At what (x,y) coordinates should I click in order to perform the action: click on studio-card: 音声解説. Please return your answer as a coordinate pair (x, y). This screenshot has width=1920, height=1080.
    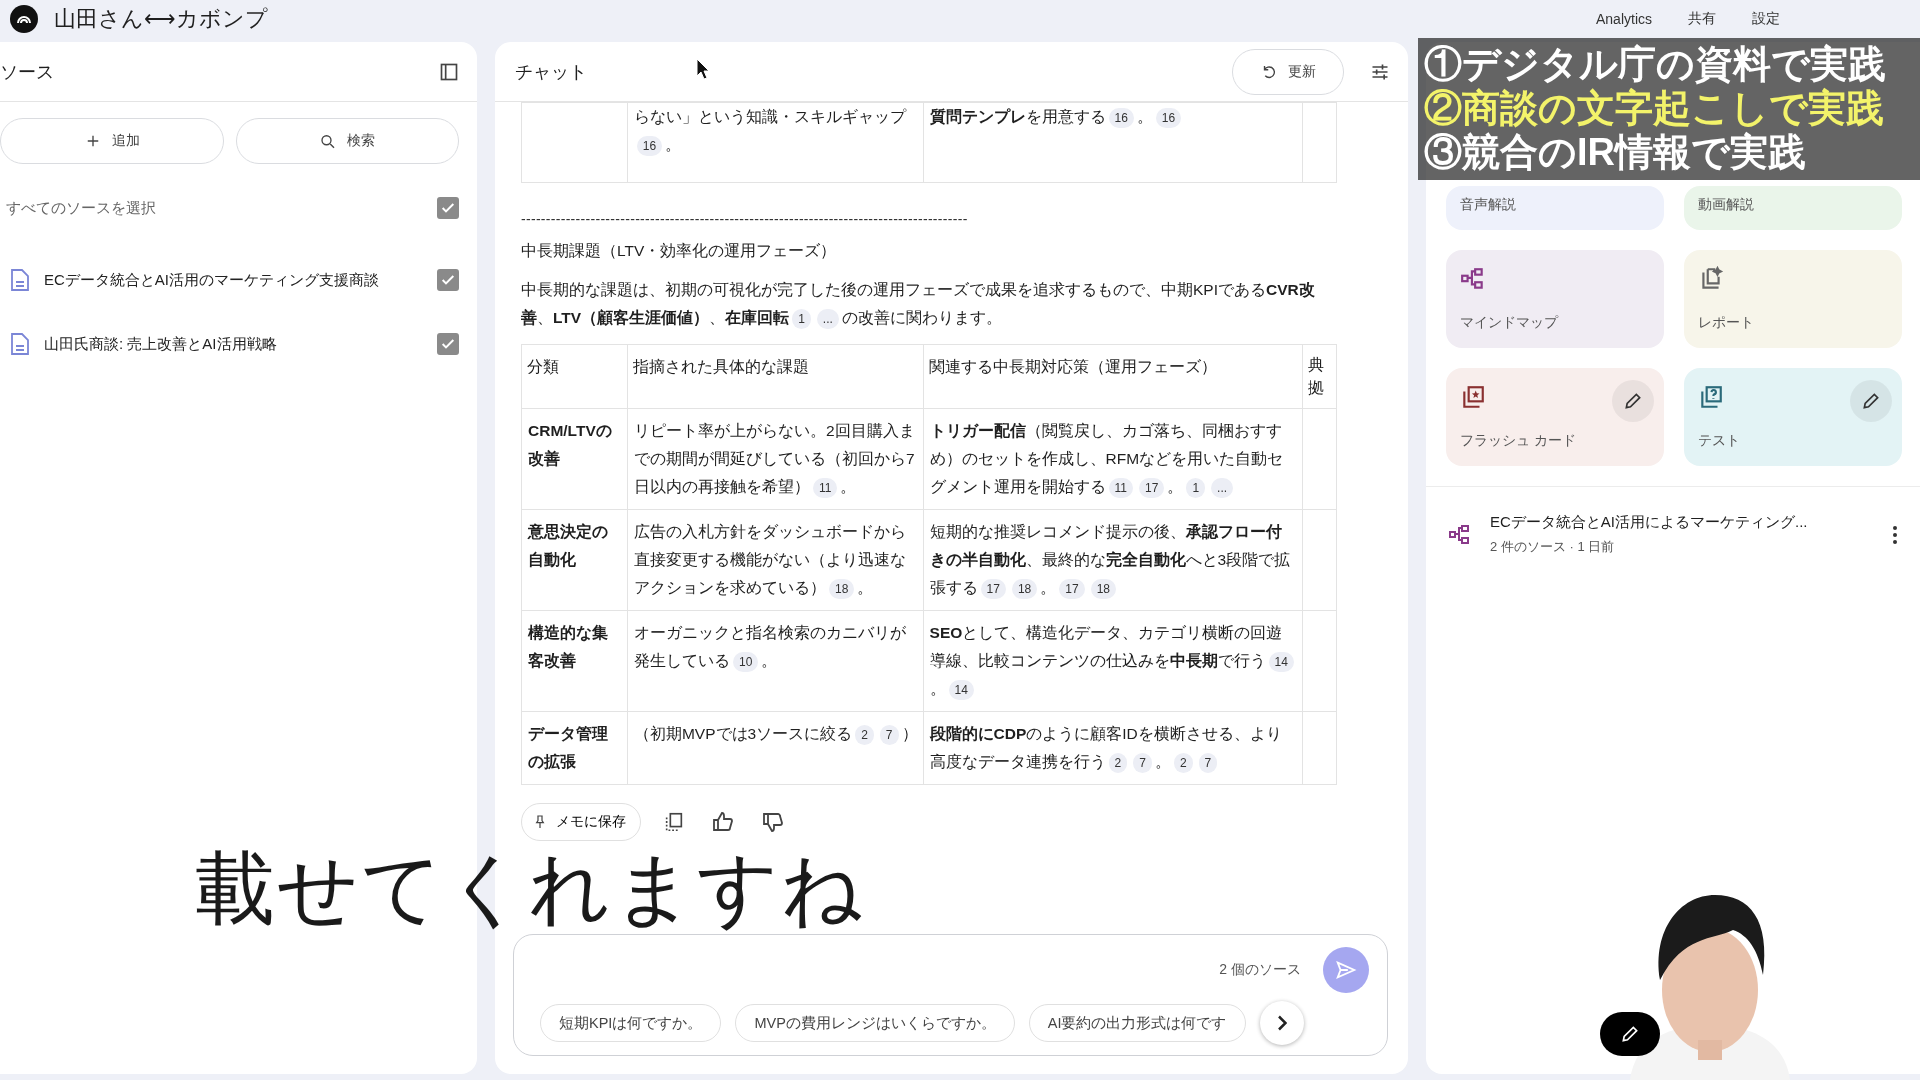
    Looking at the image, I should click on (1555, 208).